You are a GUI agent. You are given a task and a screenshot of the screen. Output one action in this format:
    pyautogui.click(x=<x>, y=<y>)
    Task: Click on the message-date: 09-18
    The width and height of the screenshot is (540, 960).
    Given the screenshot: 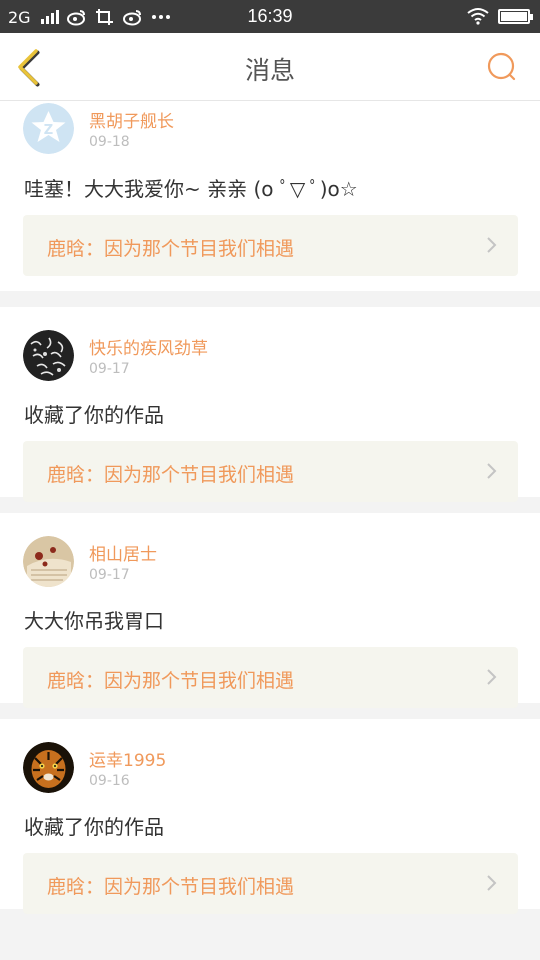 What is the action you would take?
    pyautogui.click(x=109, y=142)
    